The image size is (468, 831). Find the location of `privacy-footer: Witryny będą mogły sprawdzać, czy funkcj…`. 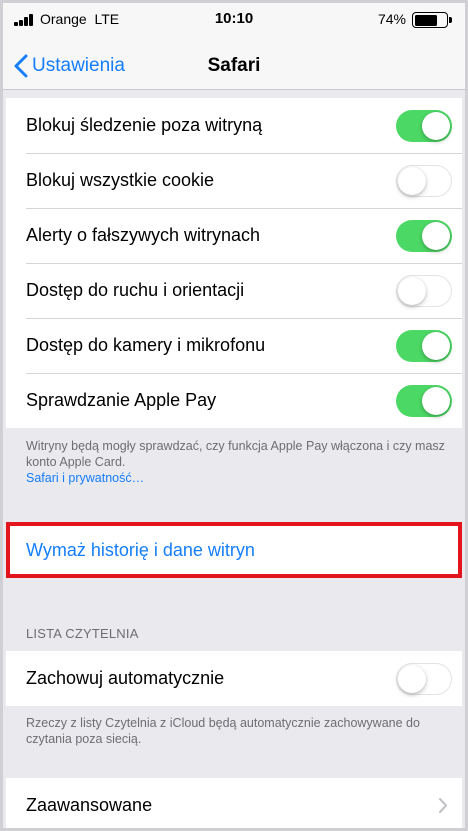

privacy-footer: Witryny będą mogły sprawdzać, czy funkcj… is located at coordinates (236, 462).